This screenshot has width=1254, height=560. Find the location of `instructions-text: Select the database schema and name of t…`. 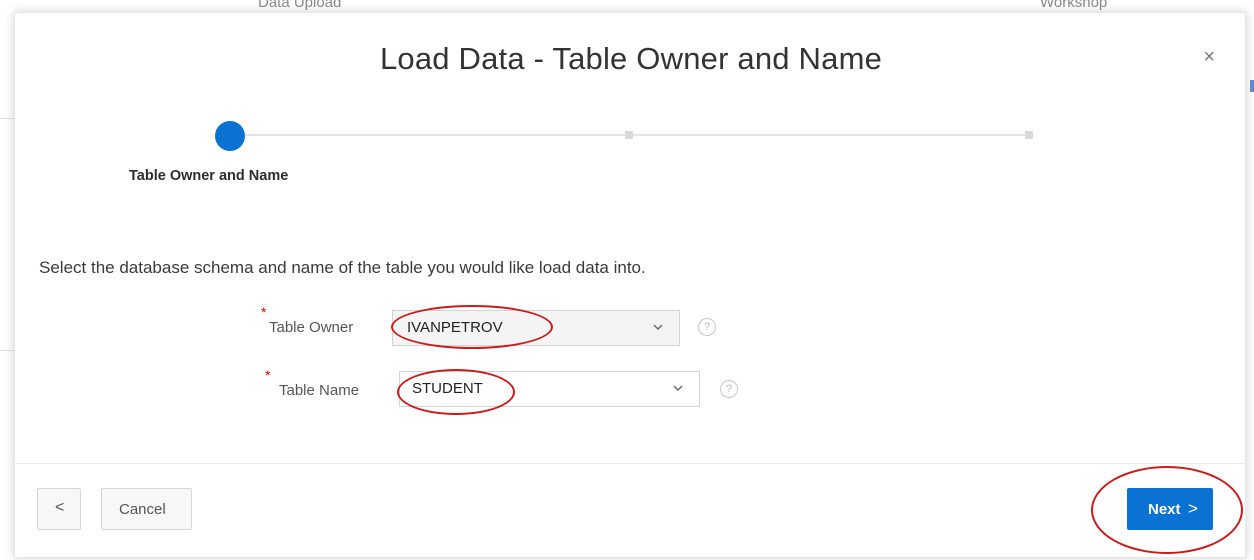

instructions-text: Select the database schema and name of t… is located at coordinates (342, 267).